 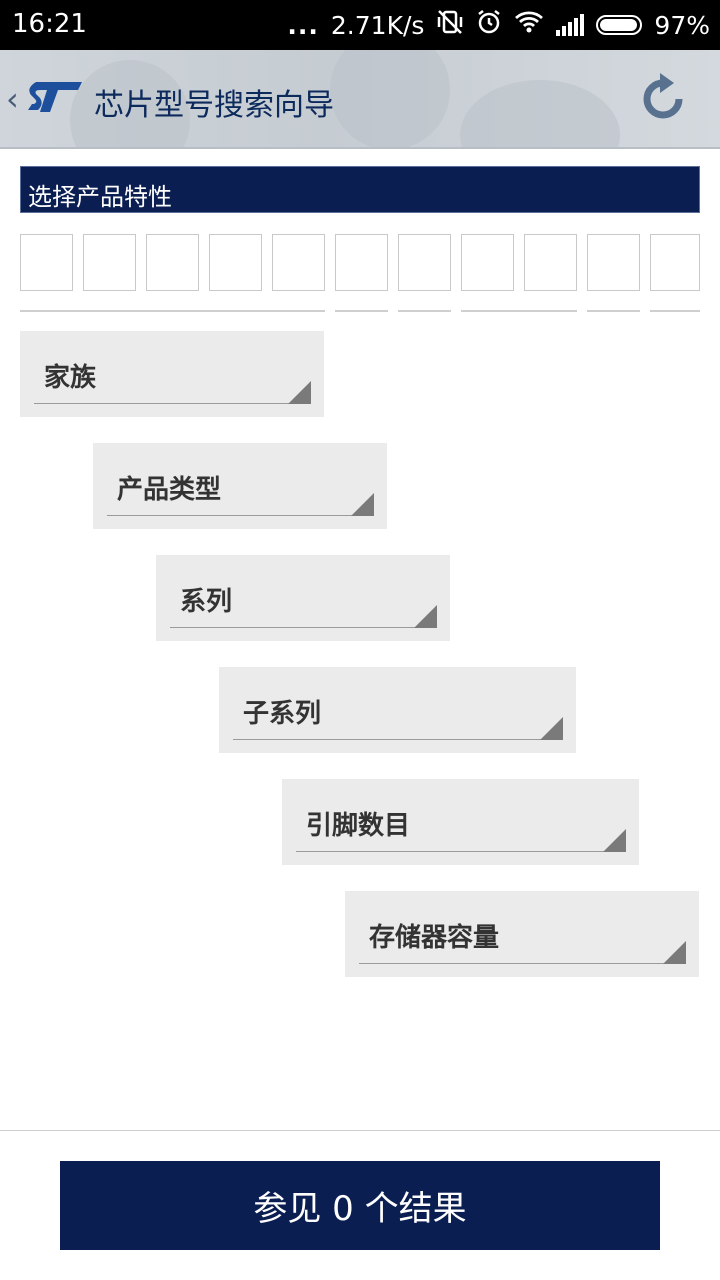 What do you see at coordinates (12, 99) in the screenshot?
I see `back-button: ‹` at bounding box center [12, 99].